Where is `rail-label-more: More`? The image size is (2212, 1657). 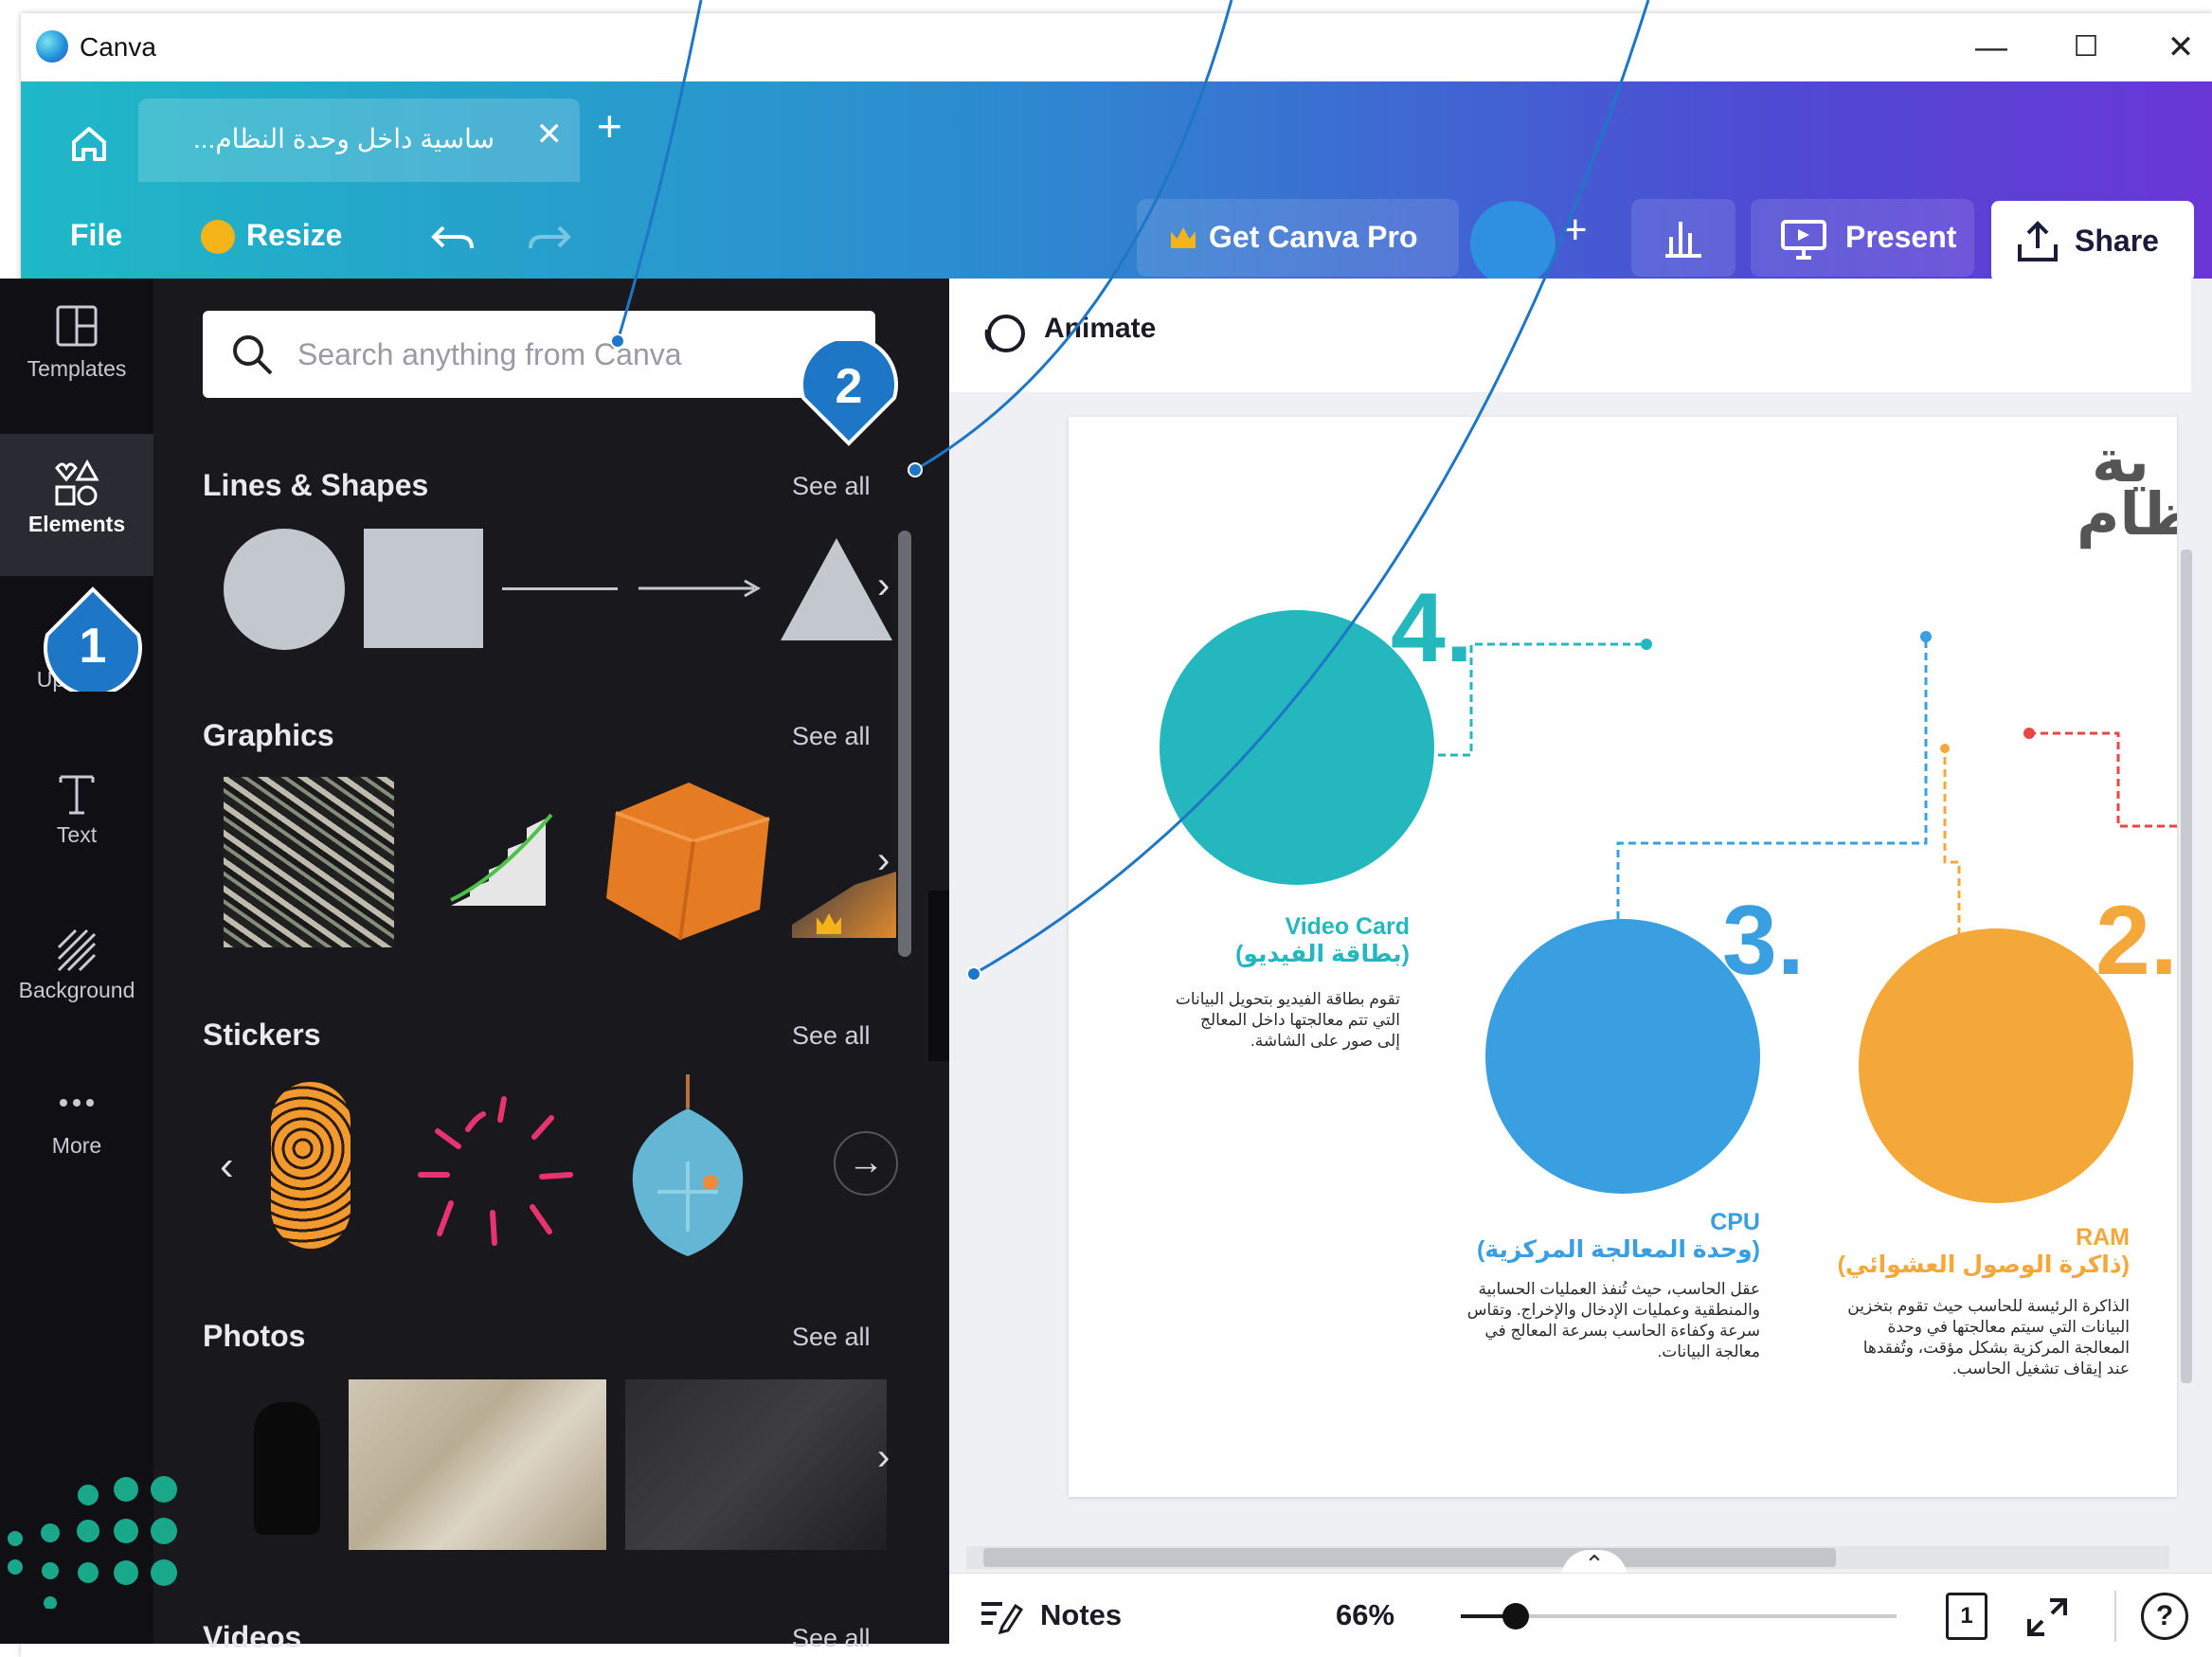
rail-label-more: More is located at coordinates (77, 1145).